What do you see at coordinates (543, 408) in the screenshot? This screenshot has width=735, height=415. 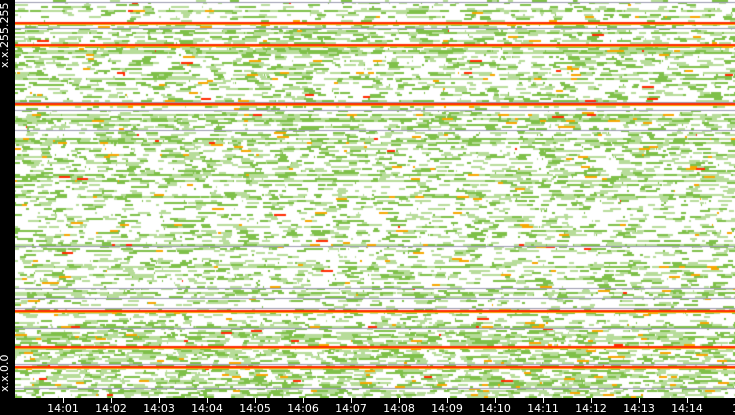 I see `x-tick-label: 14:11` at bounding box center [543, 408].